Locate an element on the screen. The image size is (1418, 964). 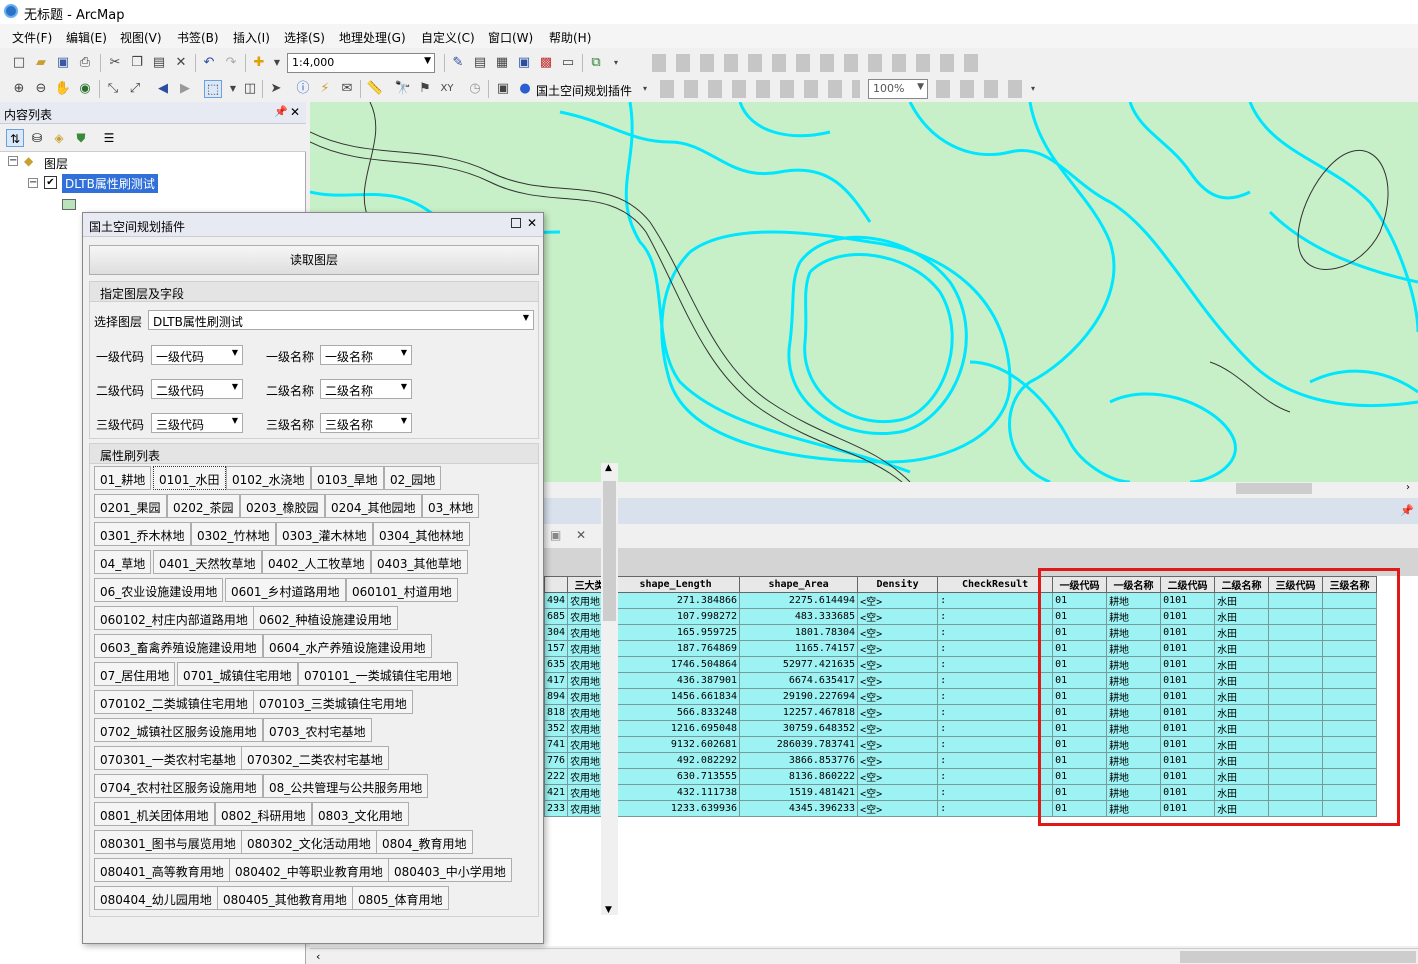
yiji-mingcheng-select: 一级名称 ▼ is located at coordinates (366, 355).